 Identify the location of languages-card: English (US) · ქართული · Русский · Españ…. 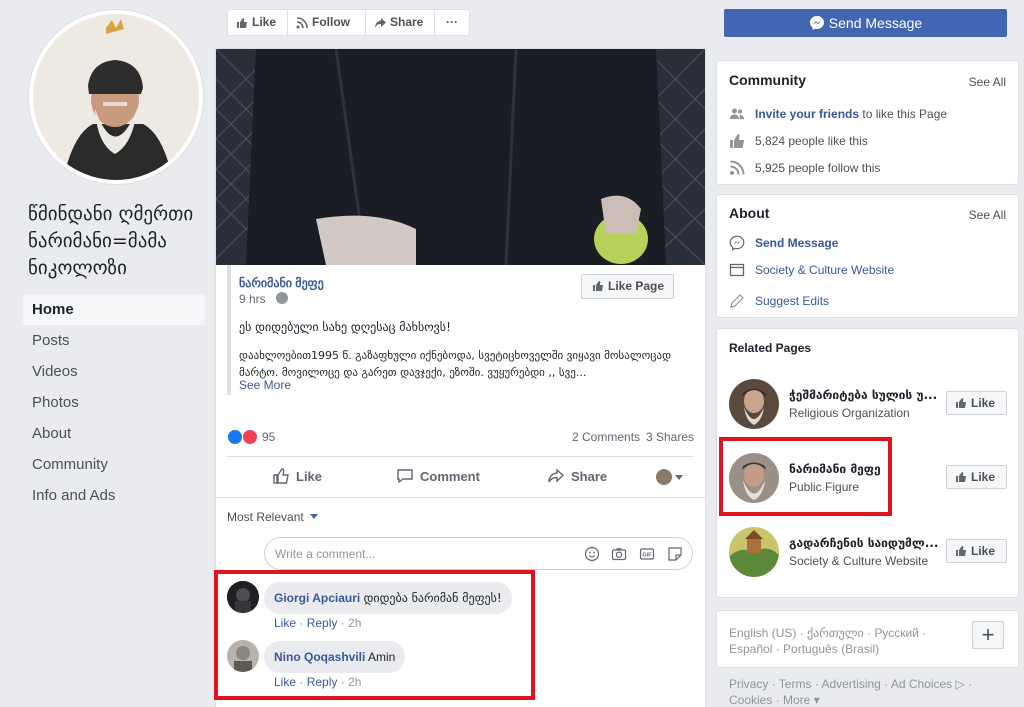
(867, 639).